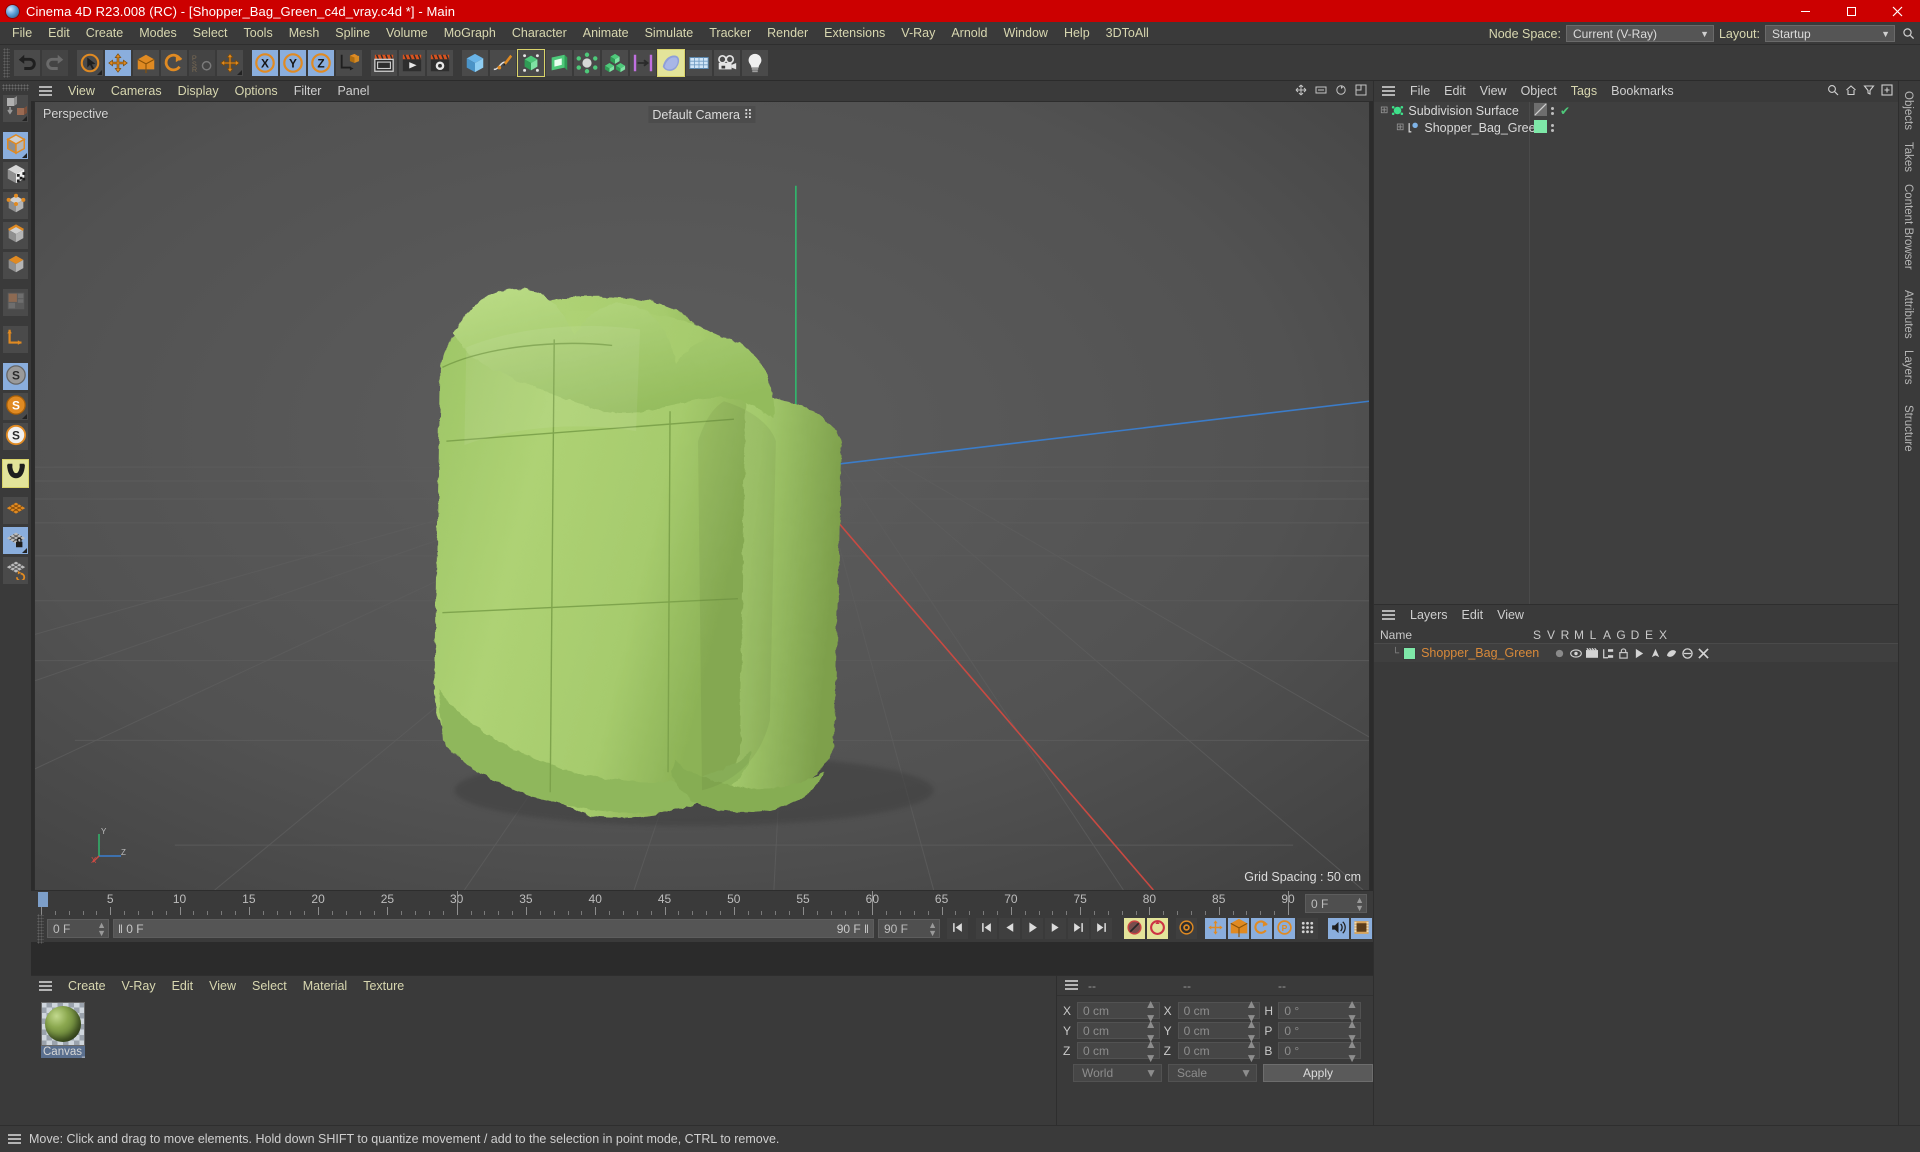  I want to click on menu-volume: Volume, so click(407, 33).